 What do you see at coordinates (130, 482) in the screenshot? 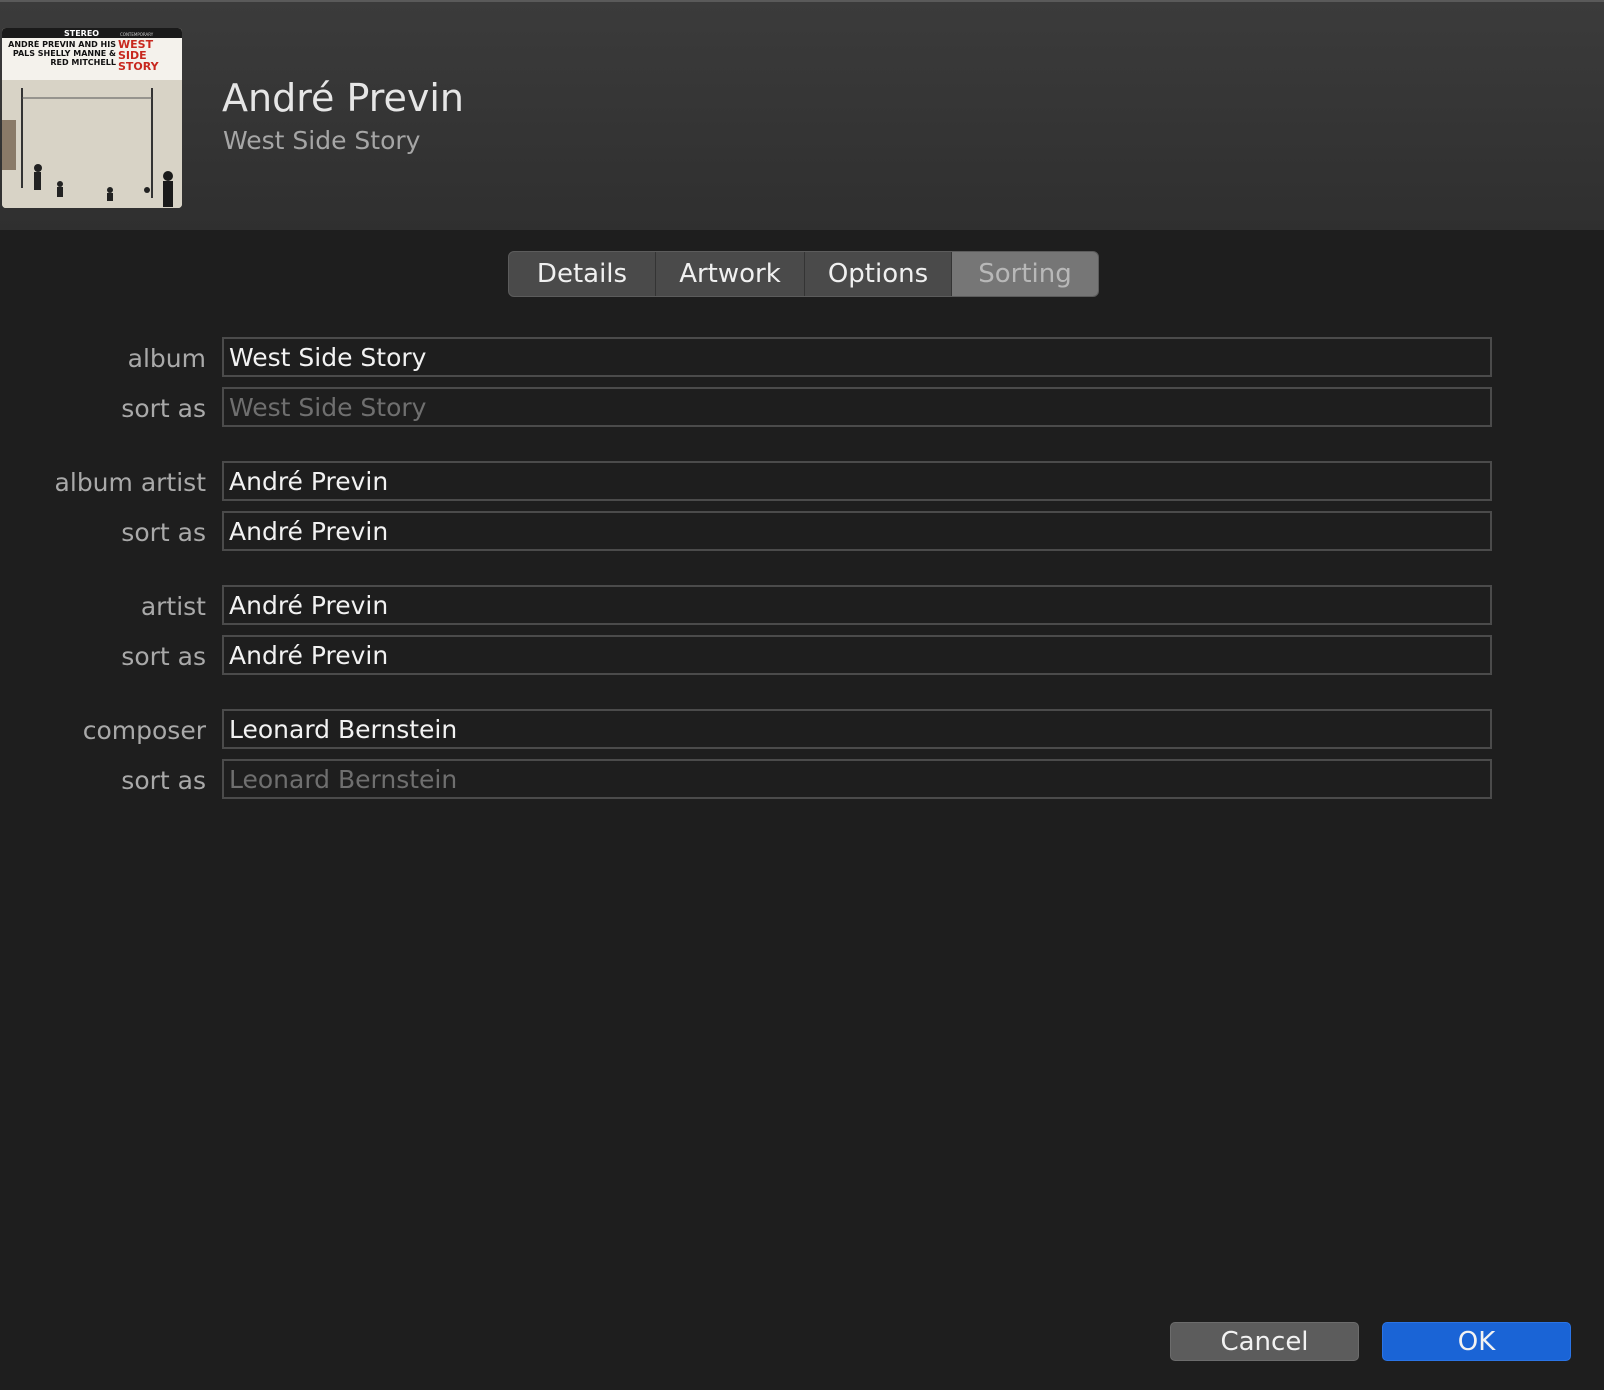
I see `album-artist-label: album artist` at bounding box center [130, 482].